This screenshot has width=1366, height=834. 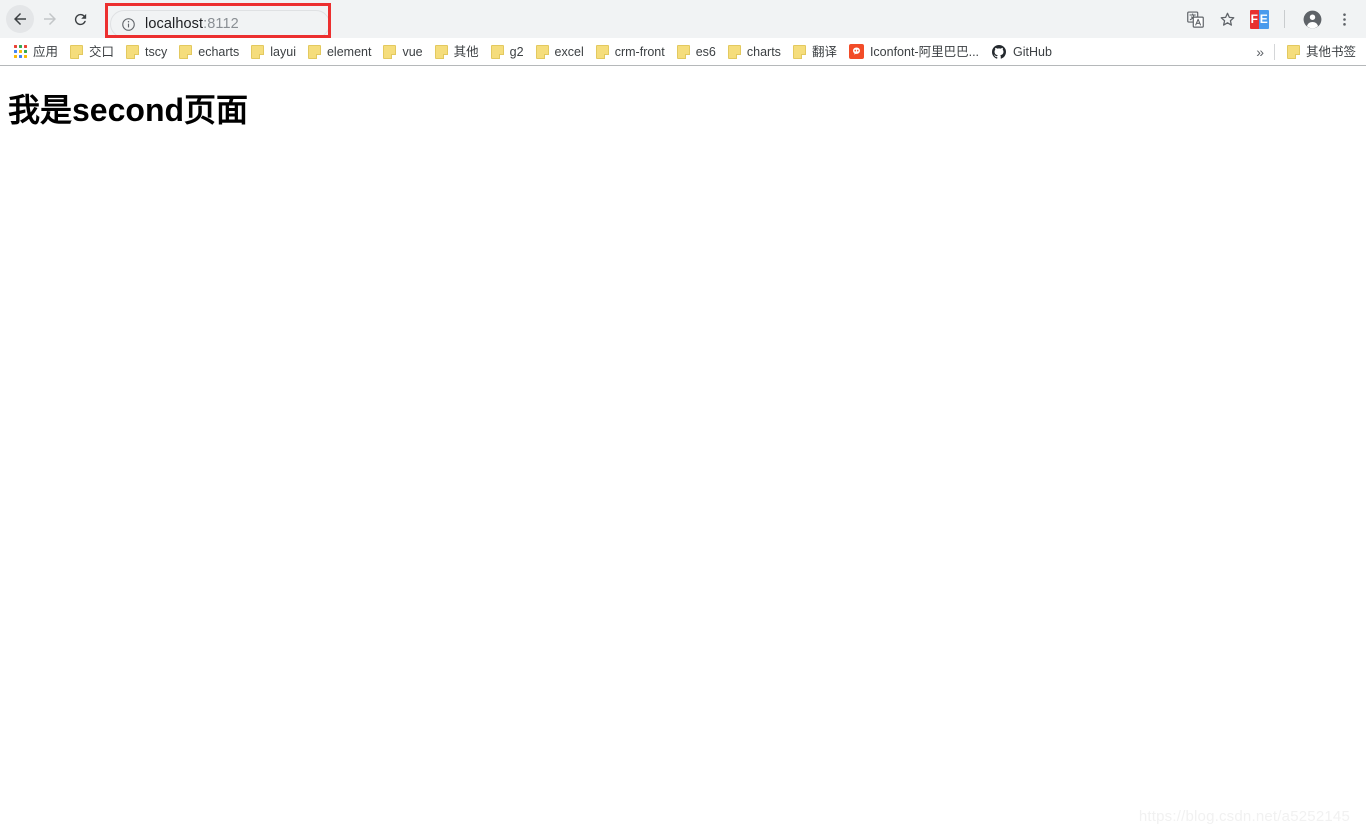 What do you see at coordinates (1274, 51) in the screenshot?
I see `bookmarks-divider` at bounding box center [1274, 51].